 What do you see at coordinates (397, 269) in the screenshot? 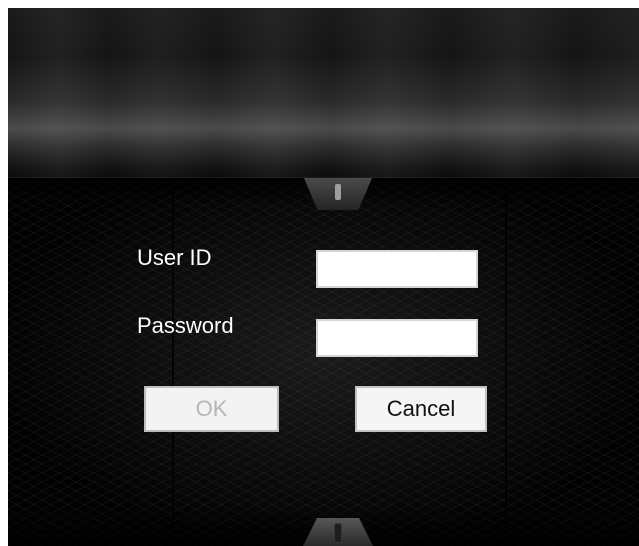
I see `user-id-input` at bounding box center [397, 269].